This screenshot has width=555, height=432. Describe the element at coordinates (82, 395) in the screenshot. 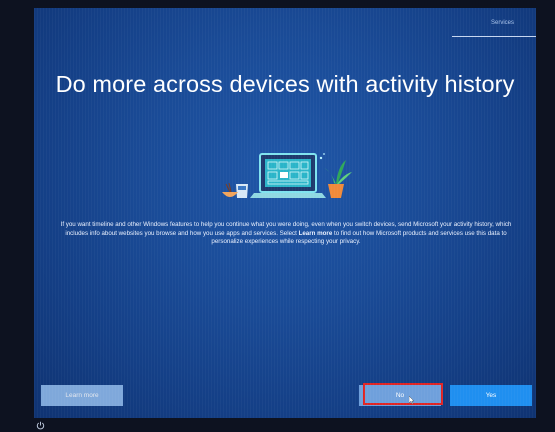

I see `learn-more-button: Learn more` at that location.